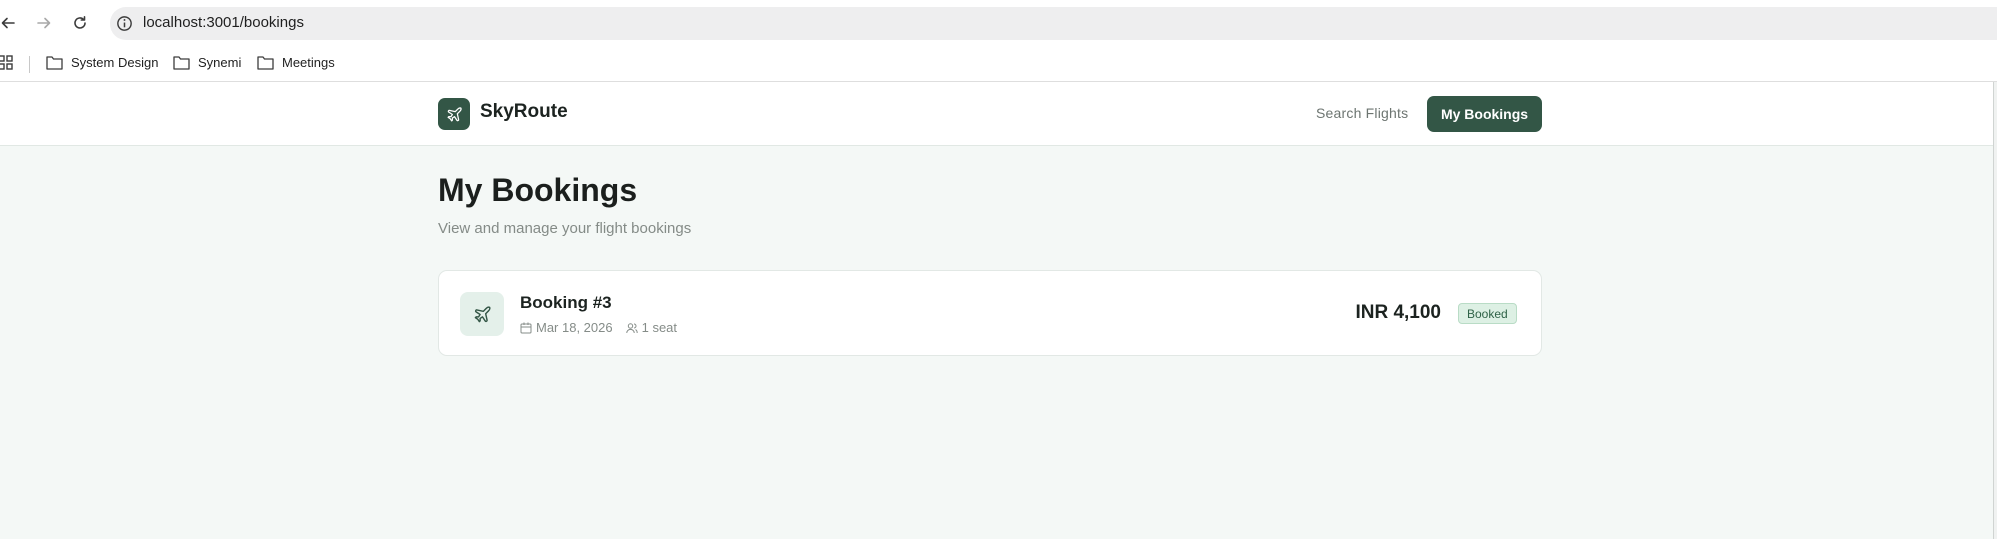  What do you see at coordinates (566, 302) in the screenshot?
I see `booking-title: Booking #3` at bounding box center [566, 302].